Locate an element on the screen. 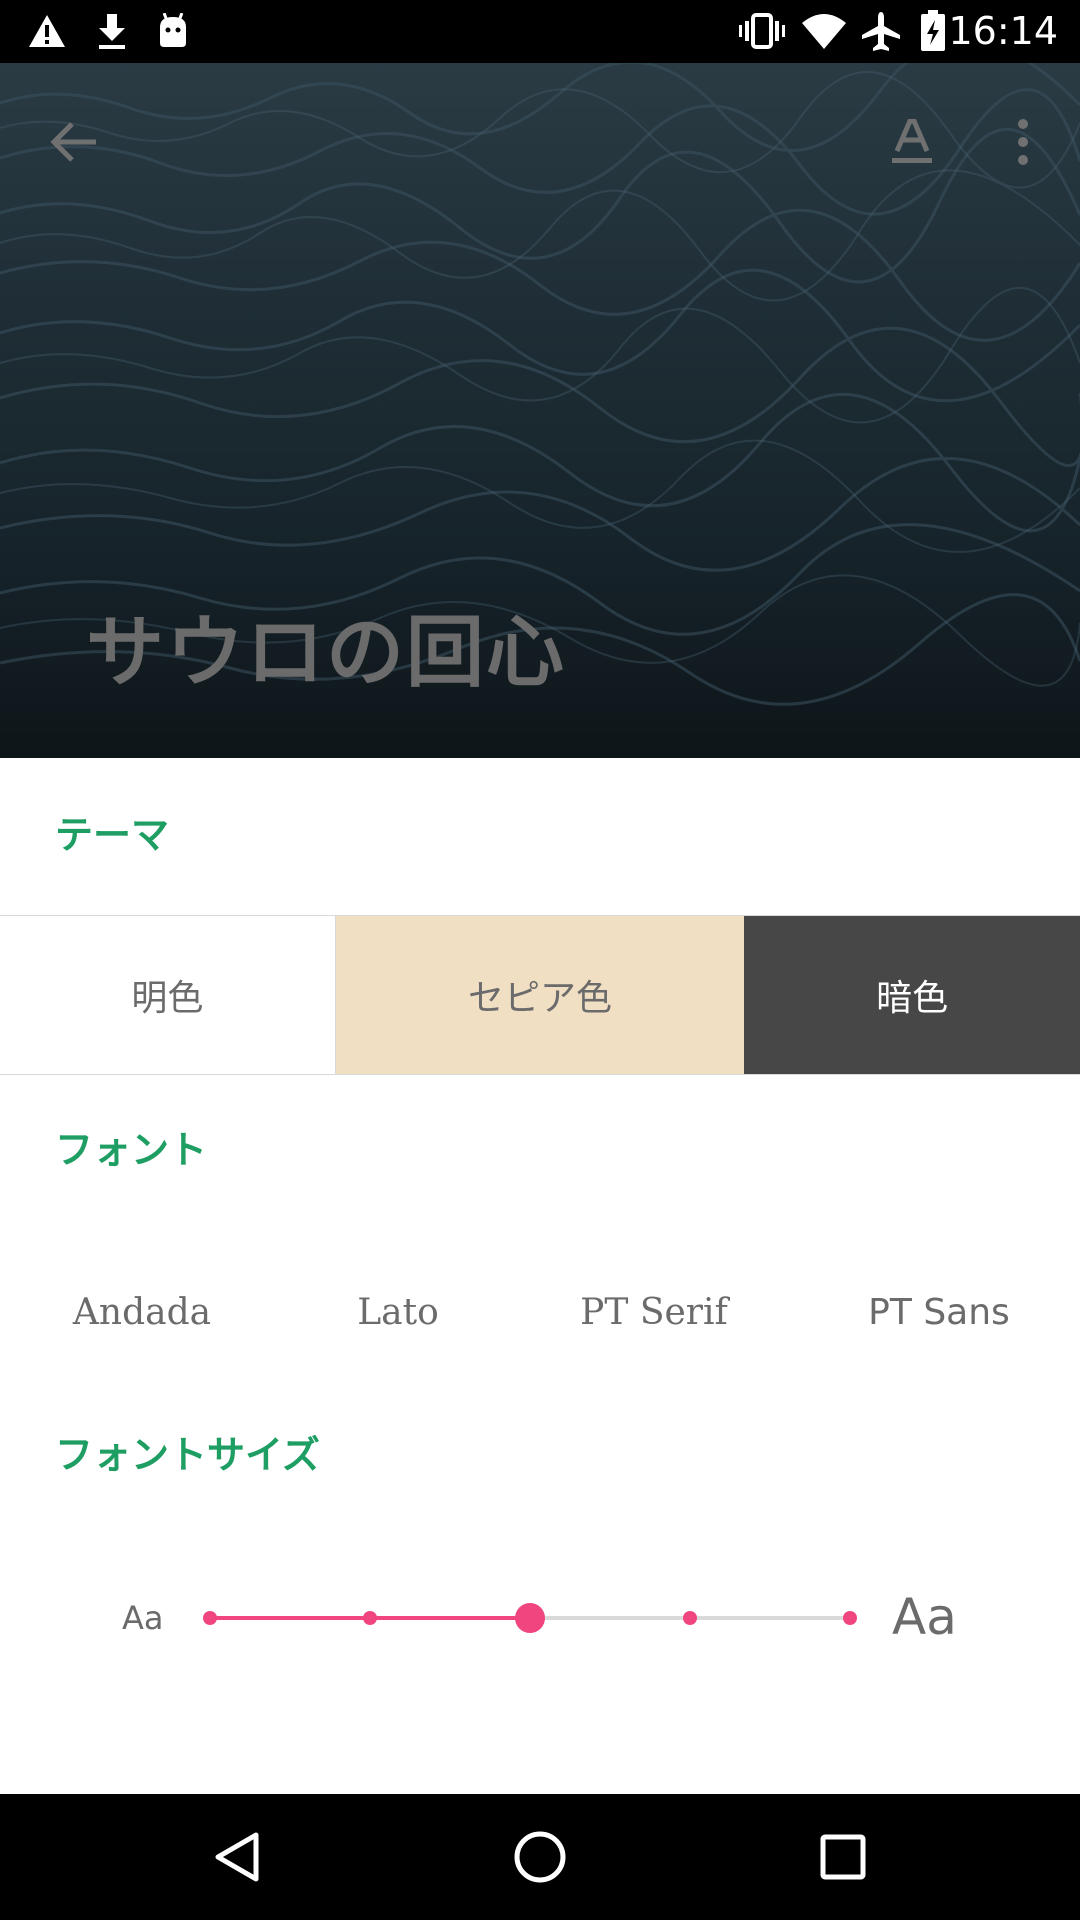  font-size-section-label: フォントサイズ is located at coordinates (187, 1455).